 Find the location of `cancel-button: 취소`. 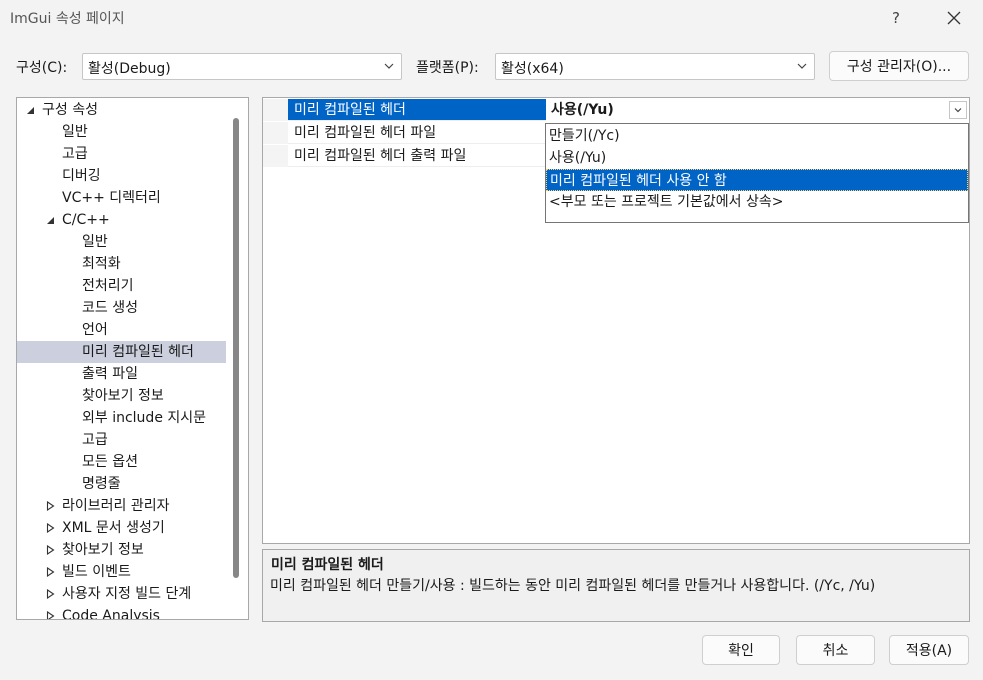

cancel-button: 취소 is located at coordinates (835, 650).